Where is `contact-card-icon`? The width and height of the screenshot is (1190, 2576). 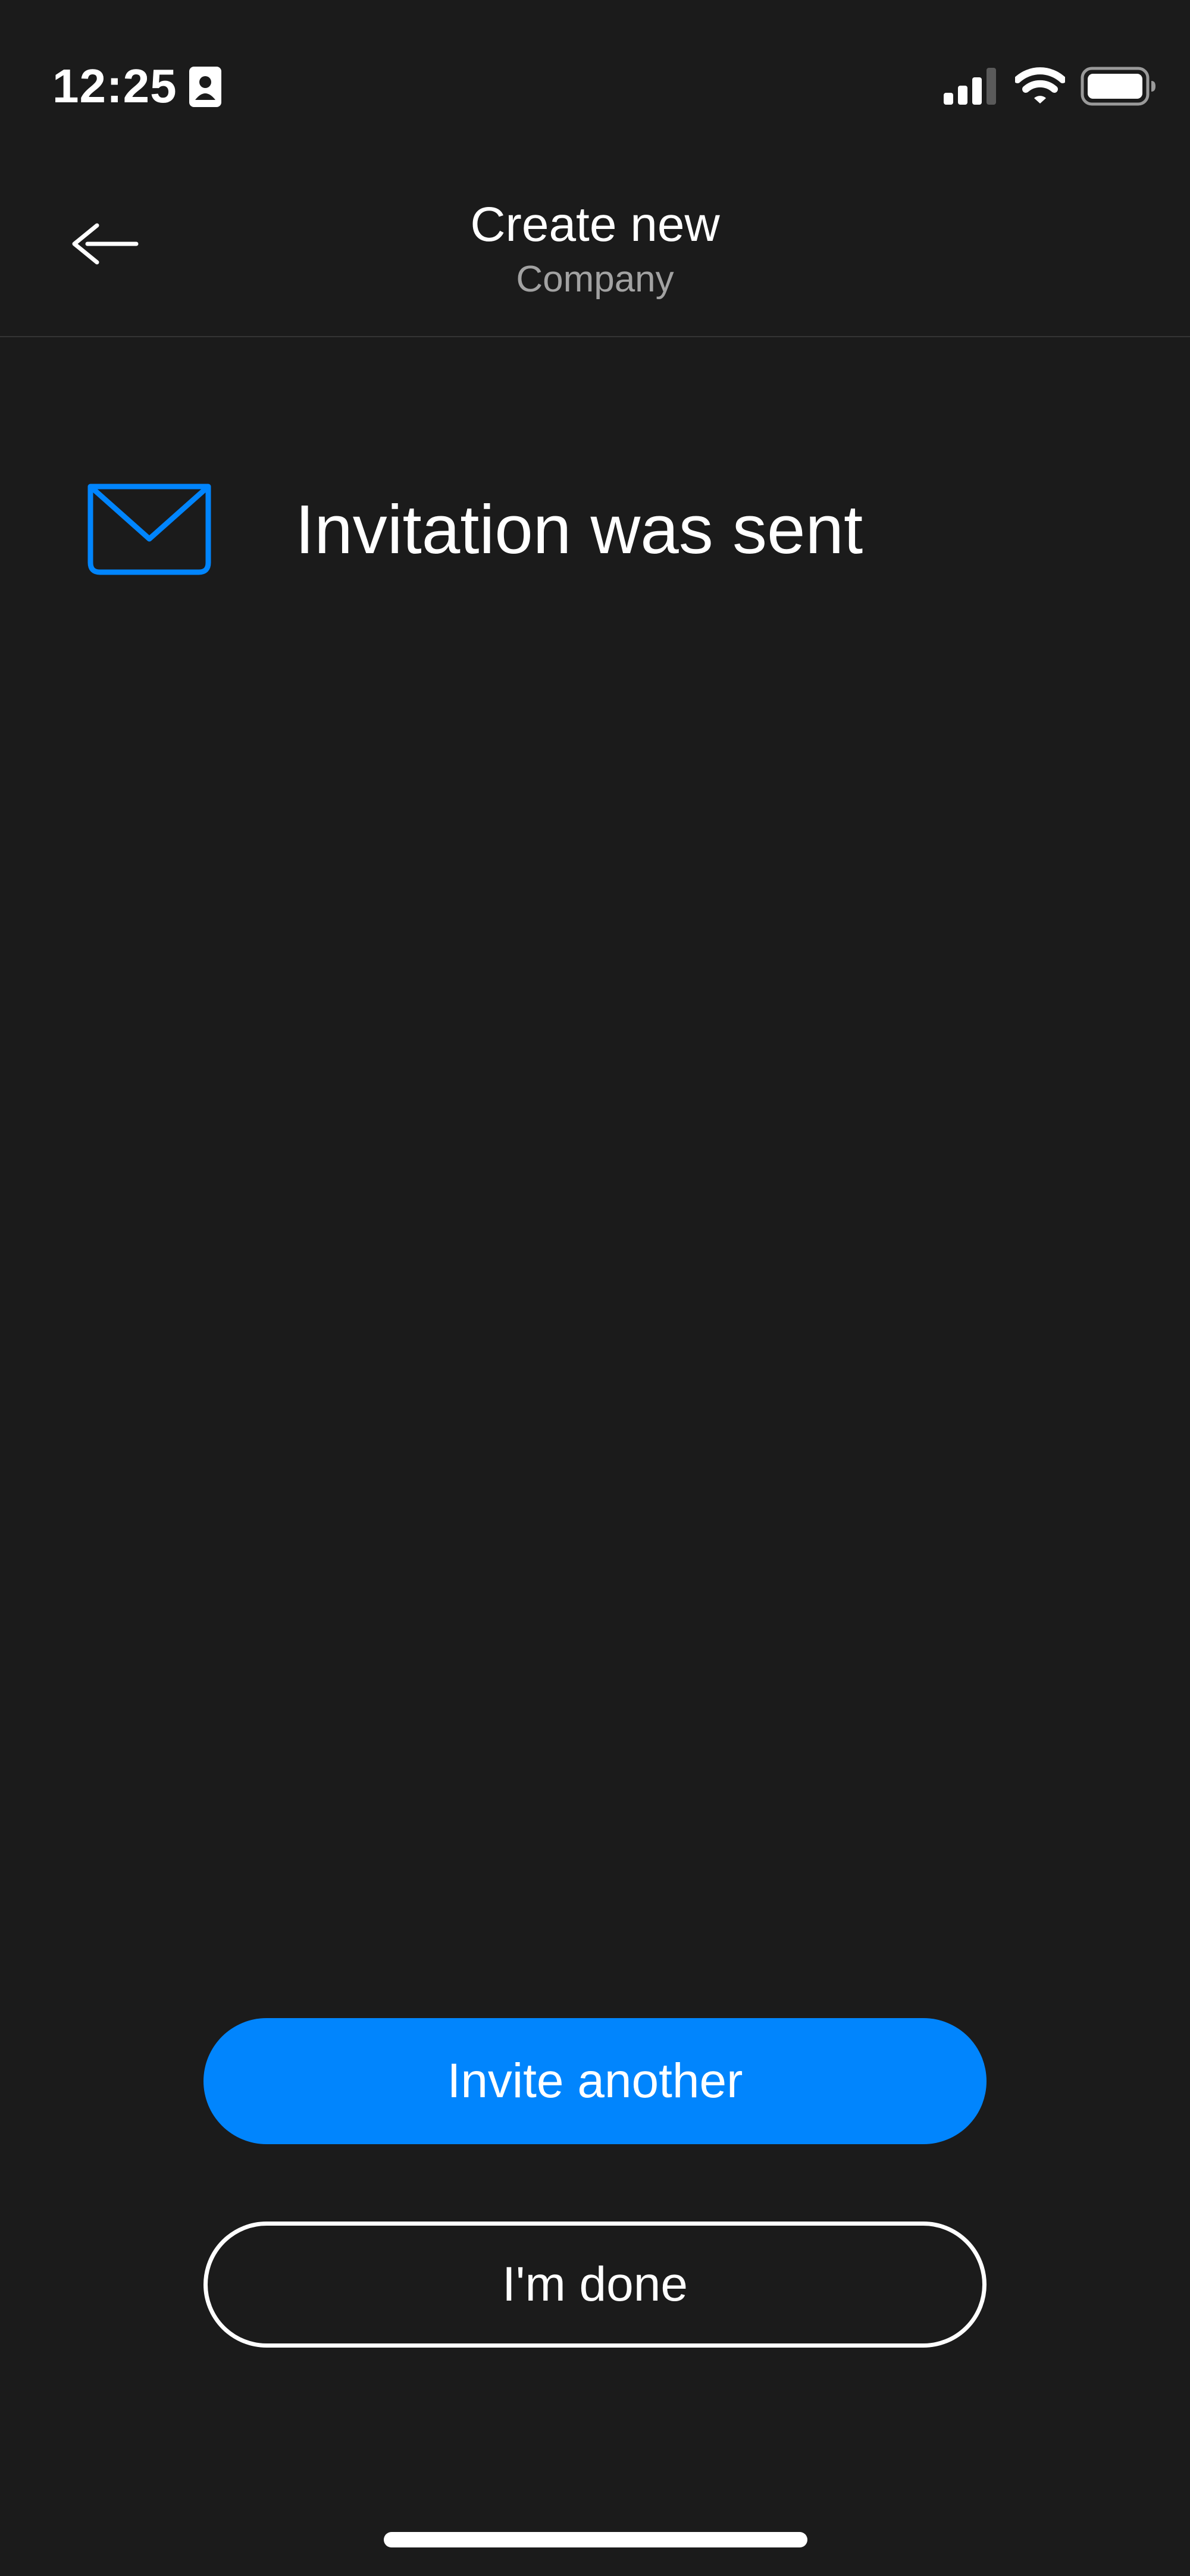
contact-card-icon is located at coordinates (205, 87).